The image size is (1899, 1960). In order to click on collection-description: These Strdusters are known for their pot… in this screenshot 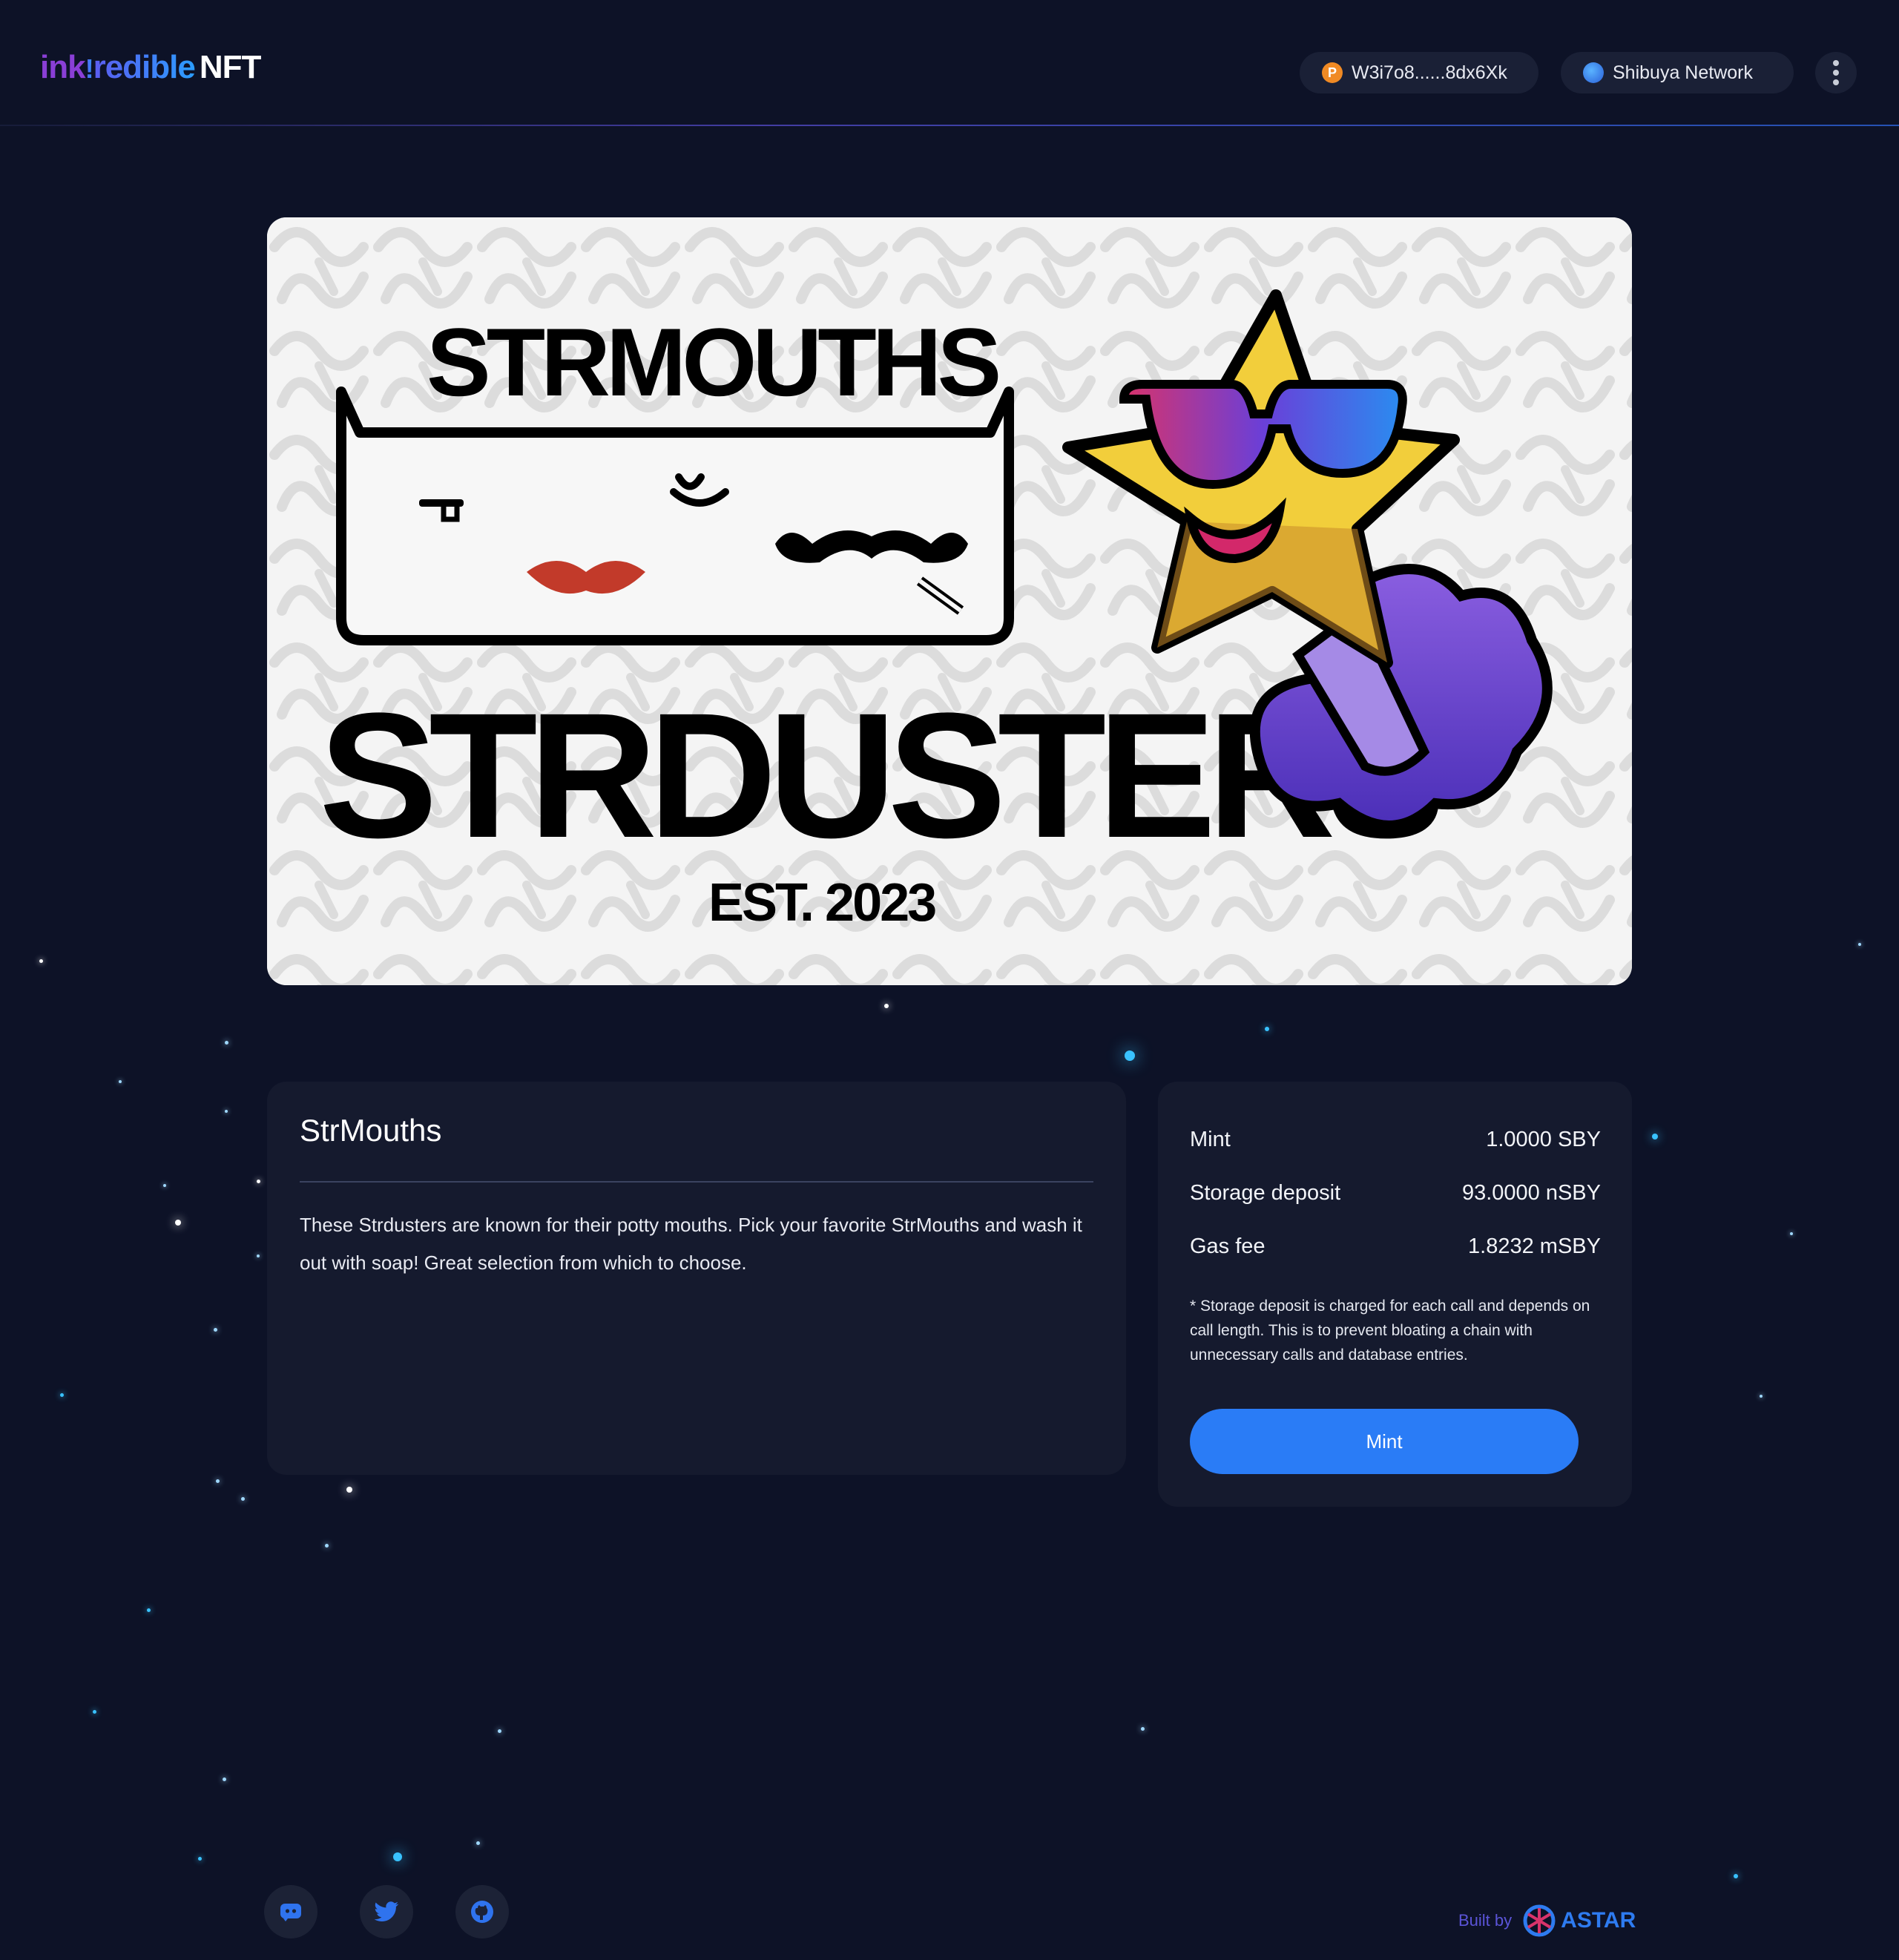, I will do `click(691, 1244)`.